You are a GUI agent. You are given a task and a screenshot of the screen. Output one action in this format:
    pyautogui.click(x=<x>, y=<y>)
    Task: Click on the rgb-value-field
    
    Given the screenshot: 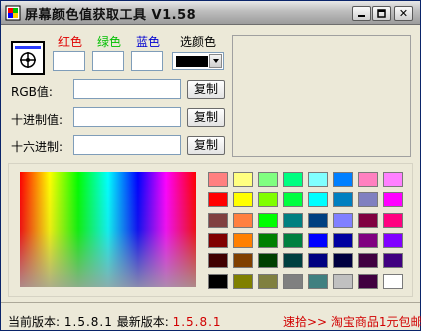 What is the action you would take?
    pyautogui.click(x=127, y=89)
    